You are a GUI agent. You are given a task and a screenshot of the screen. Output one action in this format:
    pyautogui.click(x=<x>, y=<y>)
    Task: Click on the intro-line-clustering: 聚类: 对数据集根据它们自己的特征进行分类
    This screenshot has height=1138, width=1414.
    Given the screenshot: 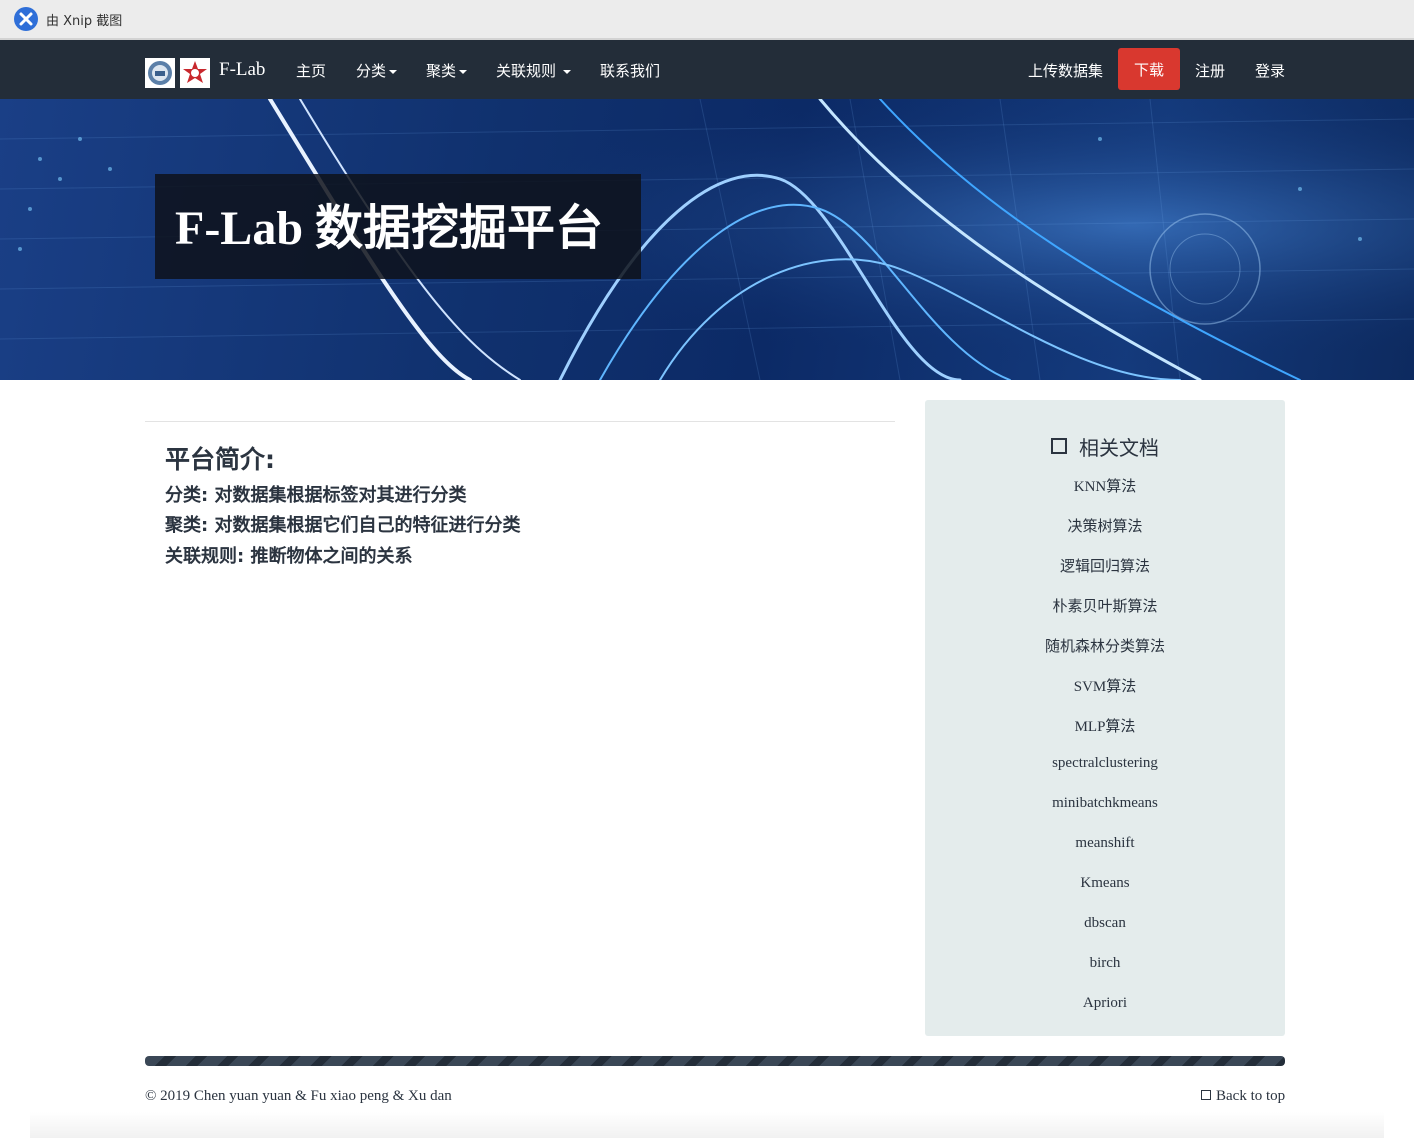 What is the action you would take?
    pyautogui.click(x=343, y=525)
    